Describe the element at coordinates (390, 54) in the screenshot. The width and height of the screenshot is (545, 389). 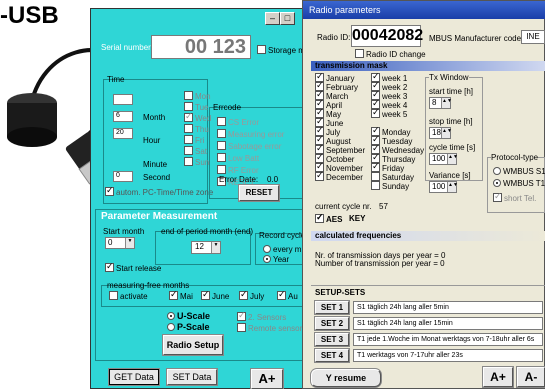
I see `radio-id-change: Radio ID change` at that location.